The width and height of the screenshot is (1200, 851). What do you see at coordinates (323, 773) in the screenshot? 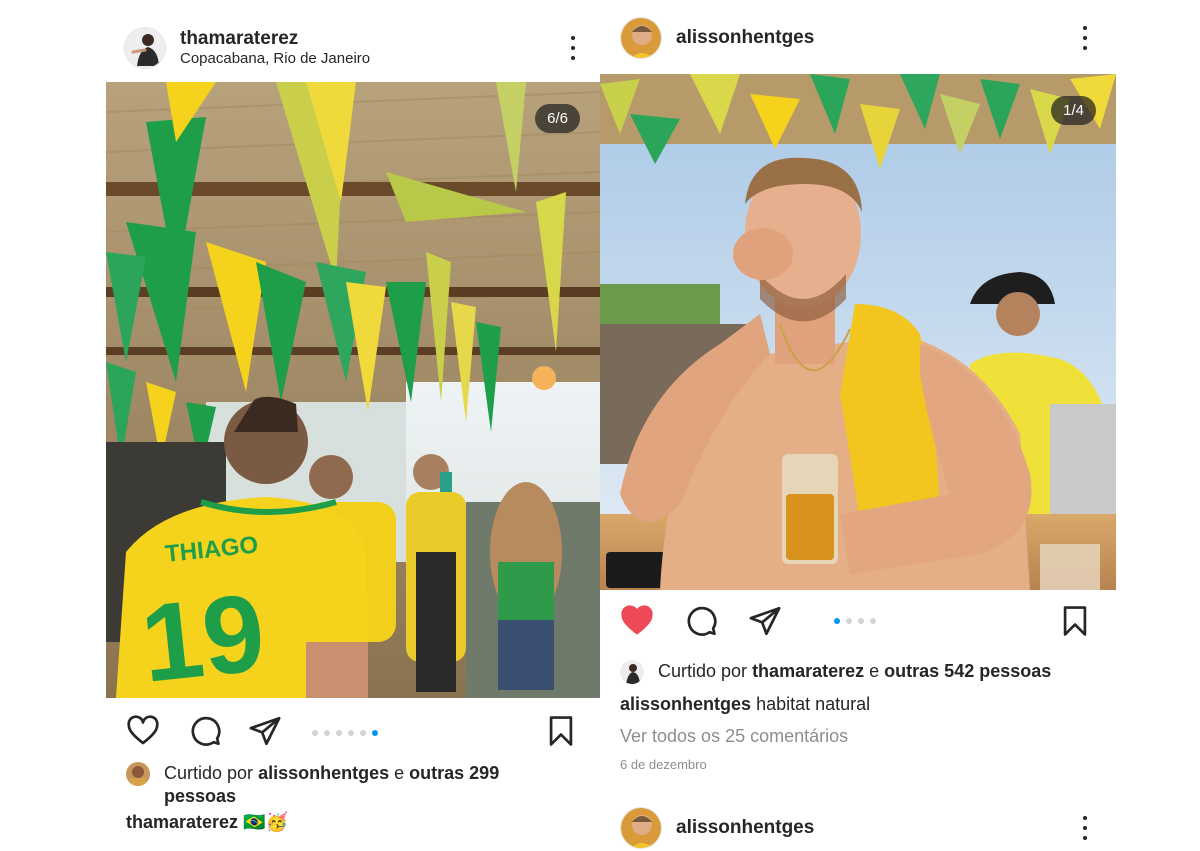
I see `likes-user-link: alissonhentges` at bounding box center [323, 773].